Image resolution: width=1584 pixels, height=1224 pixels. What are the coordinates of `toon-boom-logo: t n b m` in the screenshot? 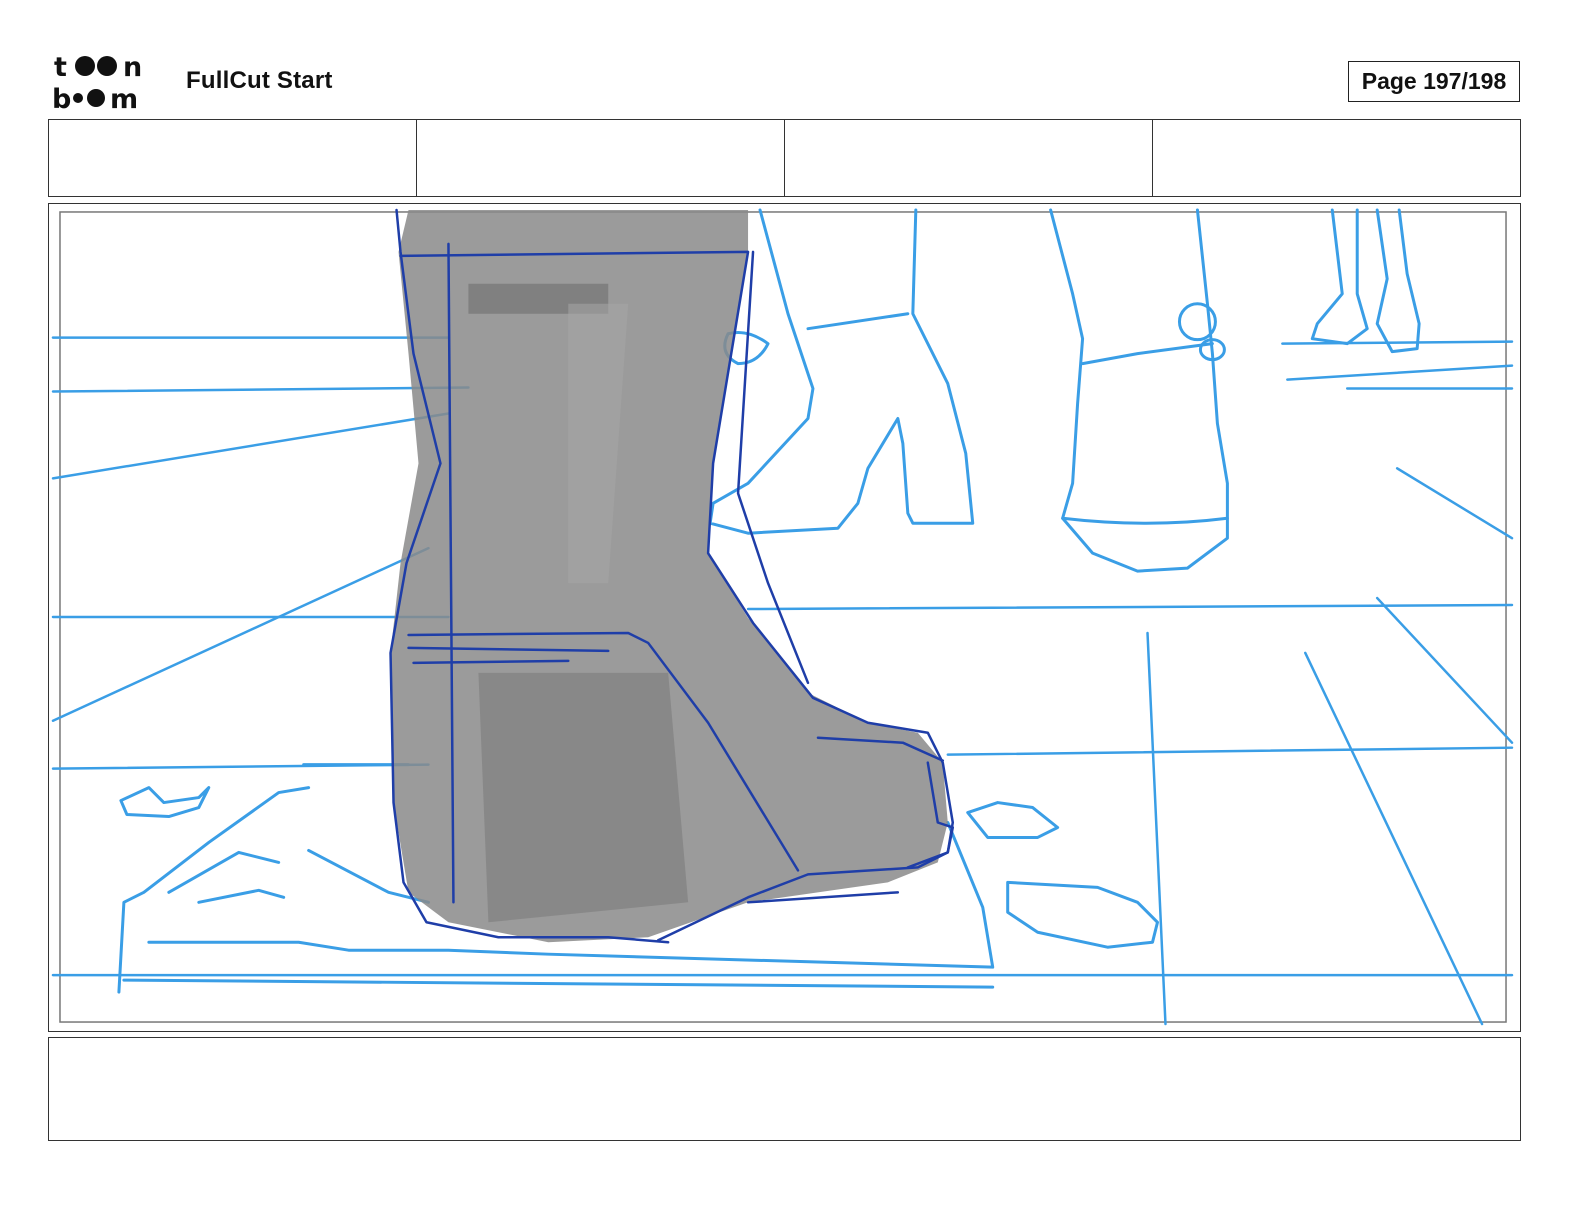 It's located at (108, 83).